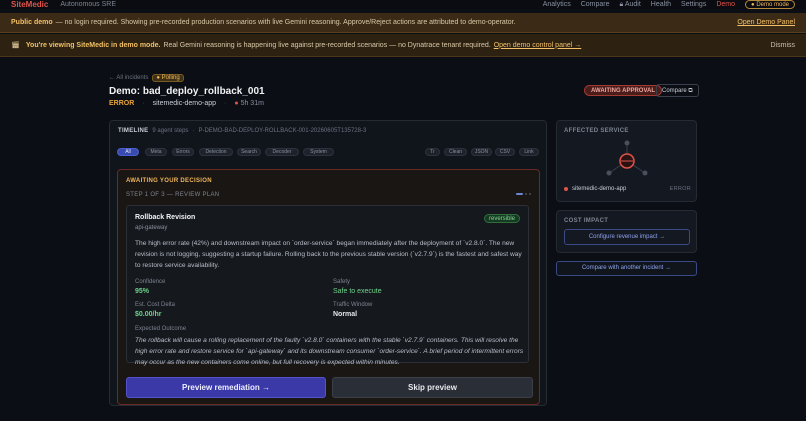 Image resolution: width=806 pixels, height=421 pixels. I want to click on affected-service-label: AFFECTED SERVICE, so click(596, 131).